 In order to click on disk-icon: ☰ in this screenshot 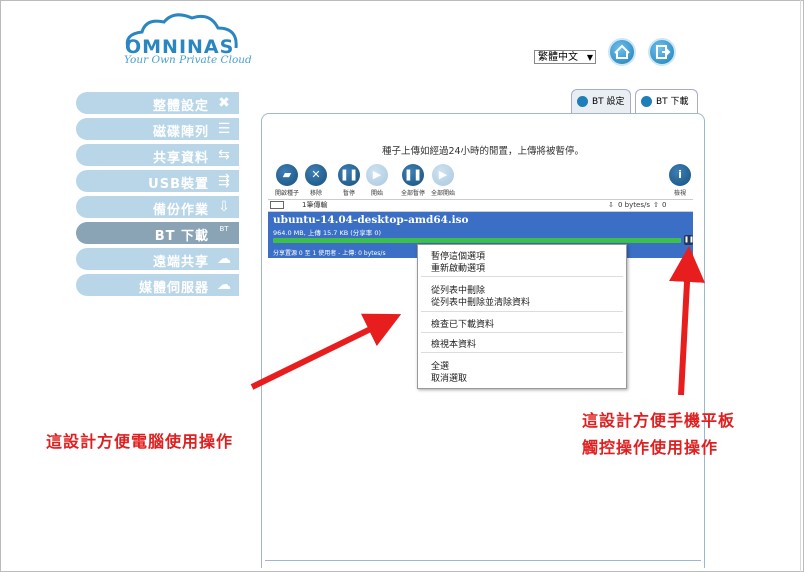, I will do `click(224, 129)`.